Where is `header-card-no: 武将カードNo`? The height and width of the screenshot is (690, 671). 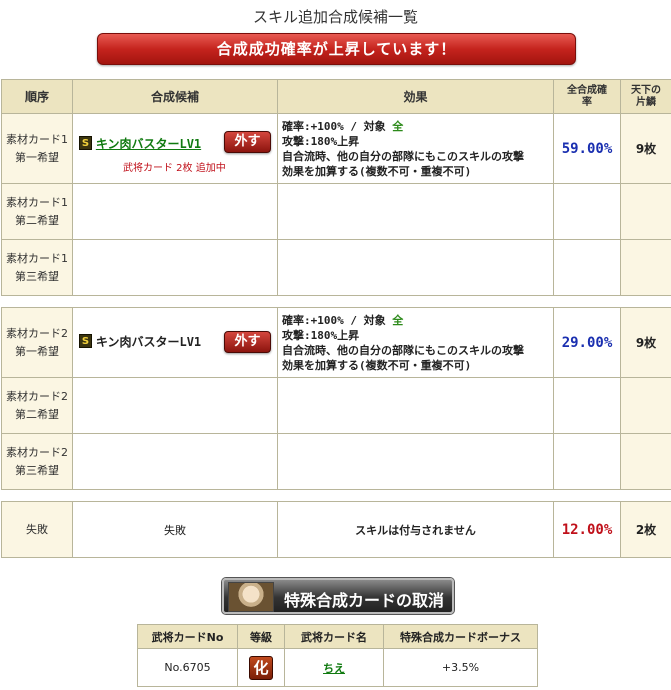
header-card-no: 武将カードNo is located at coordinates (187, 636).